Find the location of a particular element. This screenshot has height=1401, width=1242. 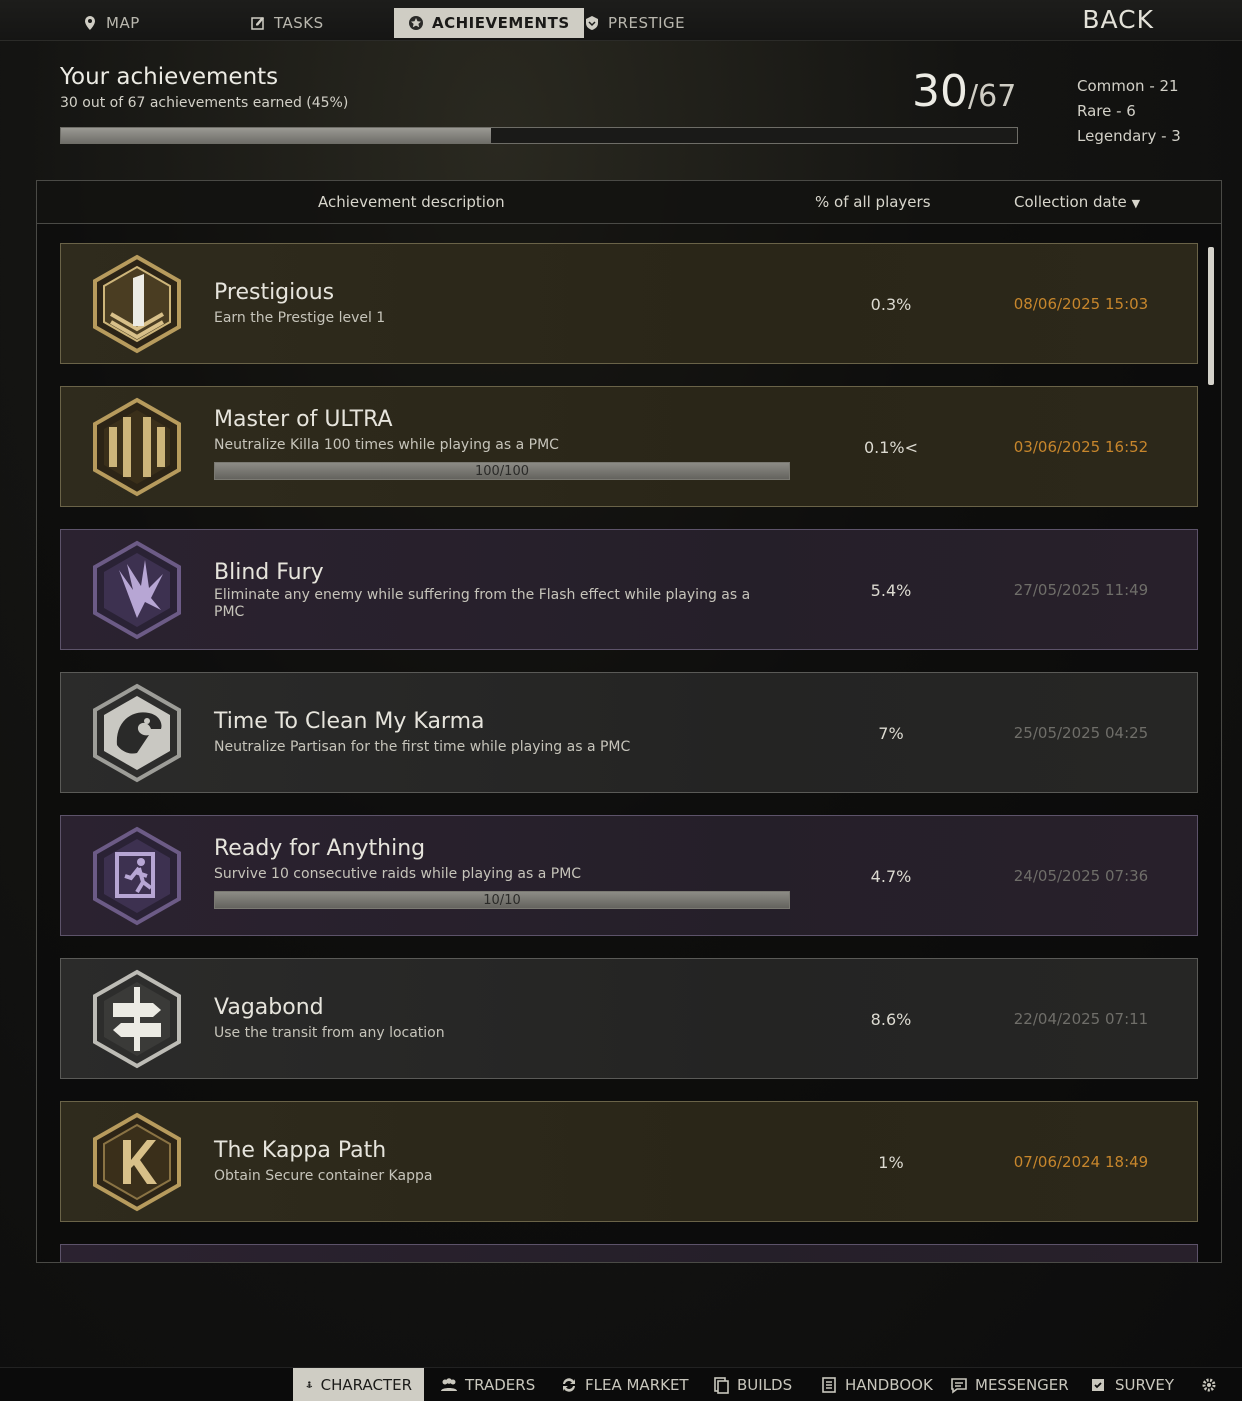

progress-text: 100/100 is located at coordinates (501, 471).